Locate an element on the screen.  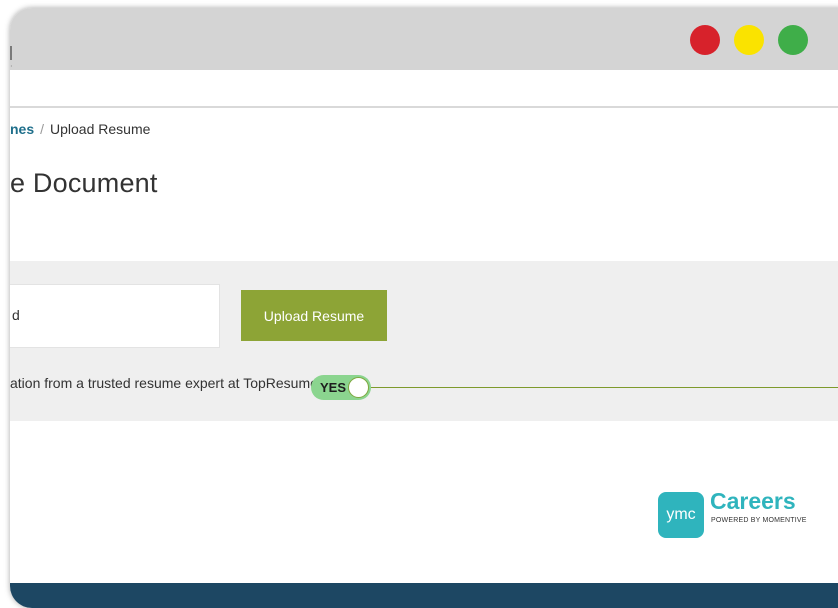
titlebar-divider is located at coordinates (11, 53).